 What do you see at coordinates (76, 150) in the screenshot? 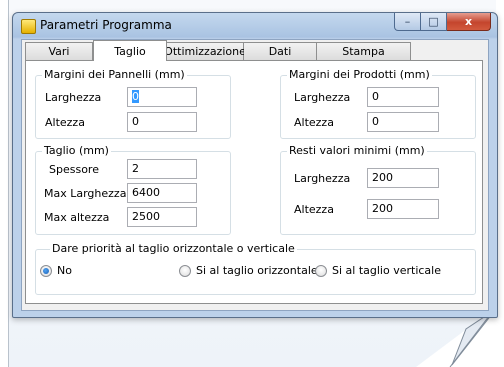
I see `group-title: Taglio (mm)` at bounding box center [76, 150].